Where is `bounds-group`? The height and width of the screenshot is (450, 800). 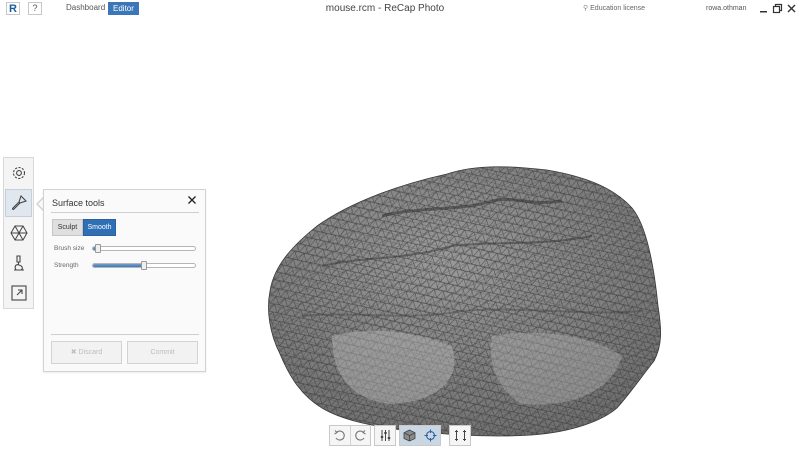
bounds-group is located at coordinates (460, 435).